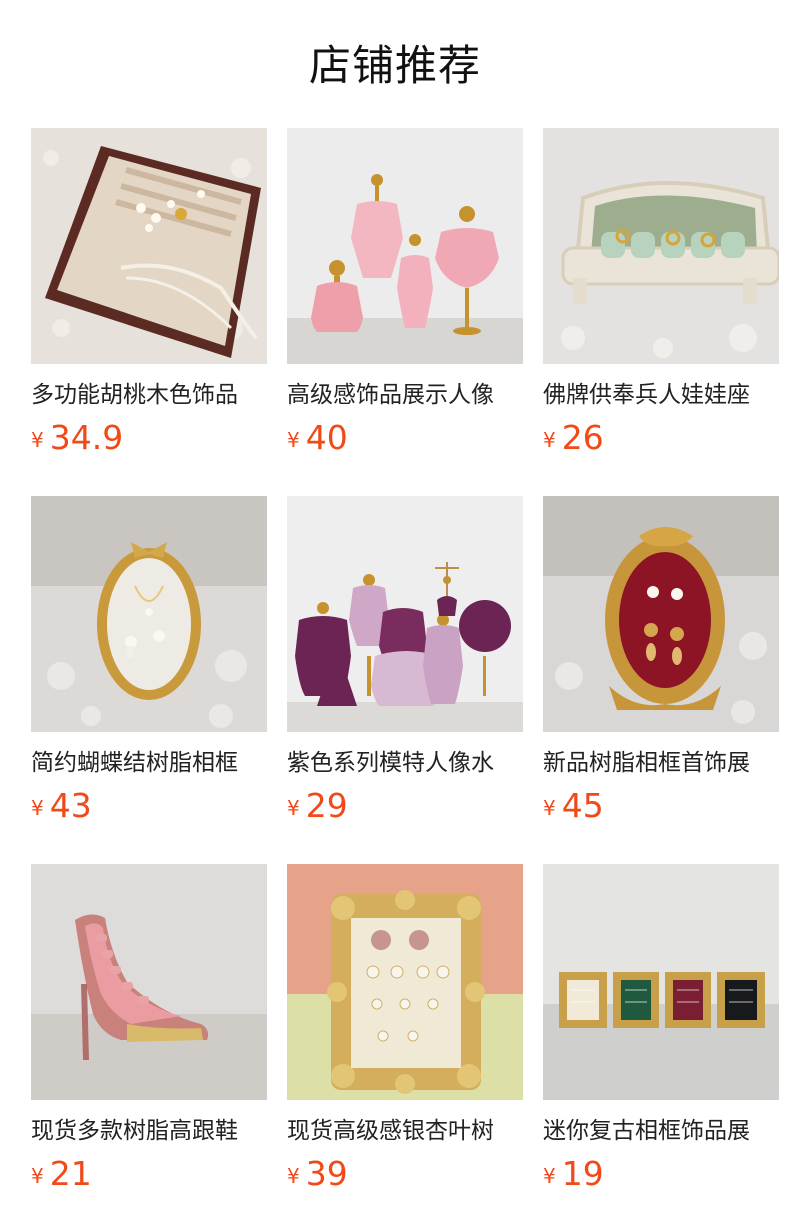  What do you see at coordinates (661, 614) in the screenshot?
I see `red-oval-frame-image` at bounding box center [661, 614].